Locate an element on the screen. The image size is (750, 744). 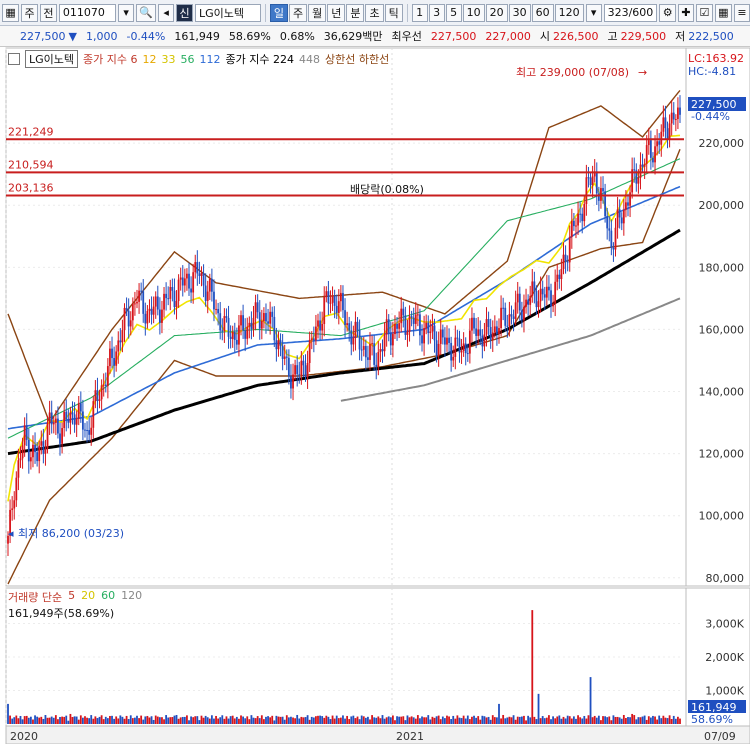
period-button: 년 is located at coordinates (336, 12).